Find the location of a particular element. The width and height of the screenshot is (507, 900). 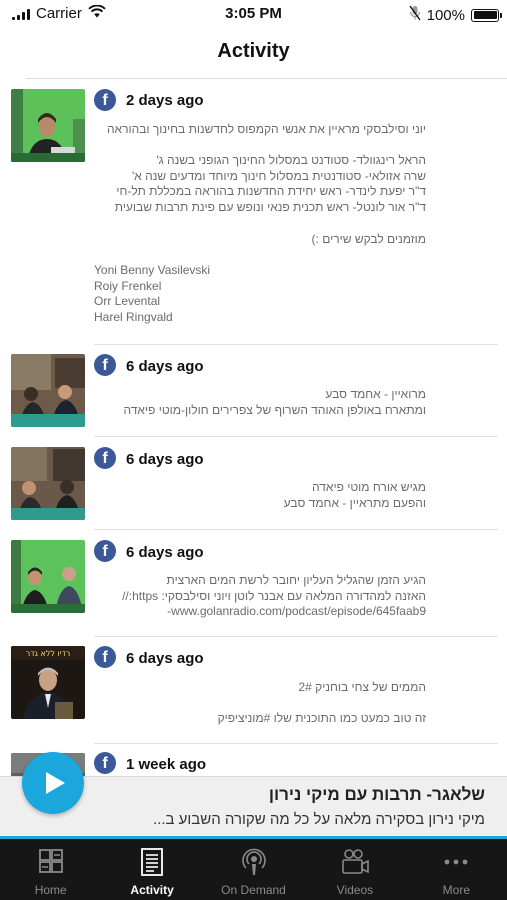

activity-document-icon is located at coordinates (152, 862).